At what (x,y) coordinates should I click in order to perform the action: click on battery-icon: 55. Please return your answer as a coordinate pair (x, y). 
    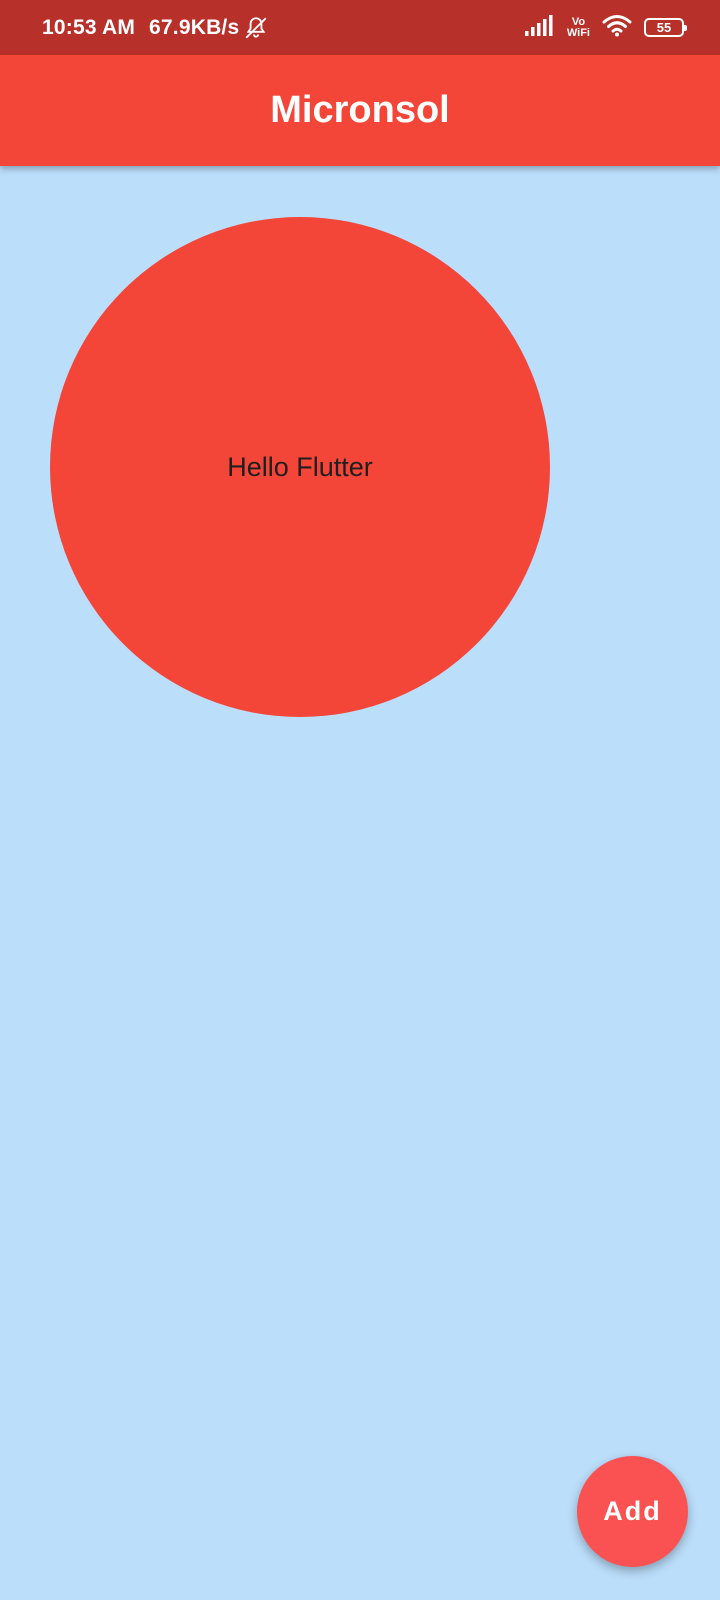
    Looking at the image, I should click on (665, 27).